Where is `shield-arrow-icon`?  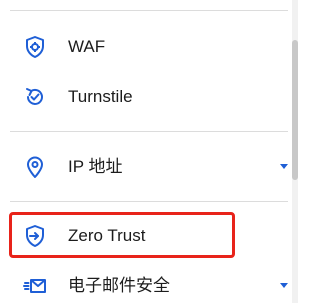
shield-arrow-icon is located at coordinates (35, 236).